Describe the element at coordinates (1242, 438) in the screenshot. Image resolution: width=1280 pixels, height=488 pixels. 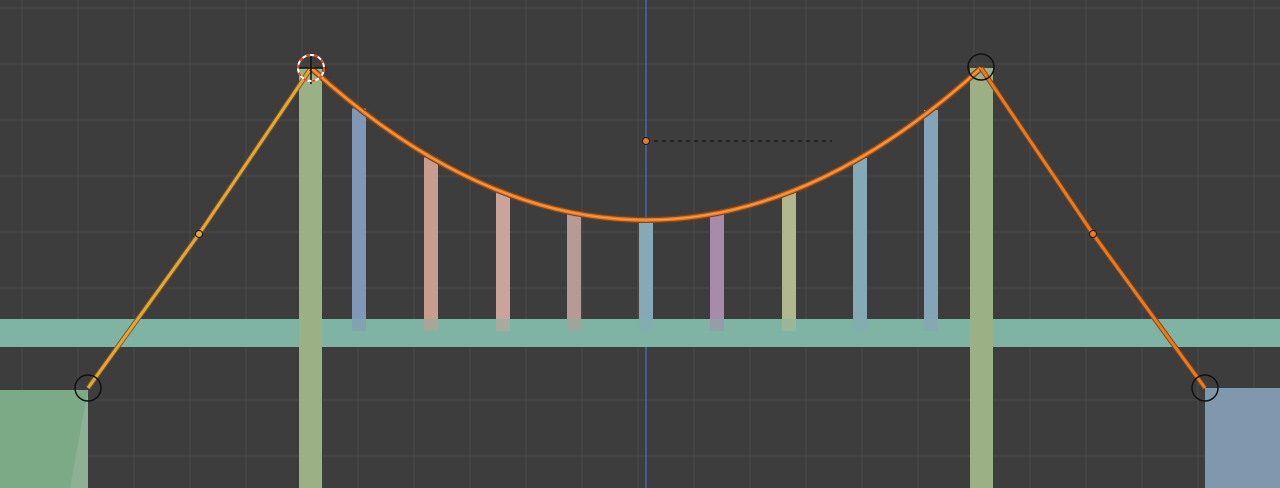
I see `right-abutment` at that location.